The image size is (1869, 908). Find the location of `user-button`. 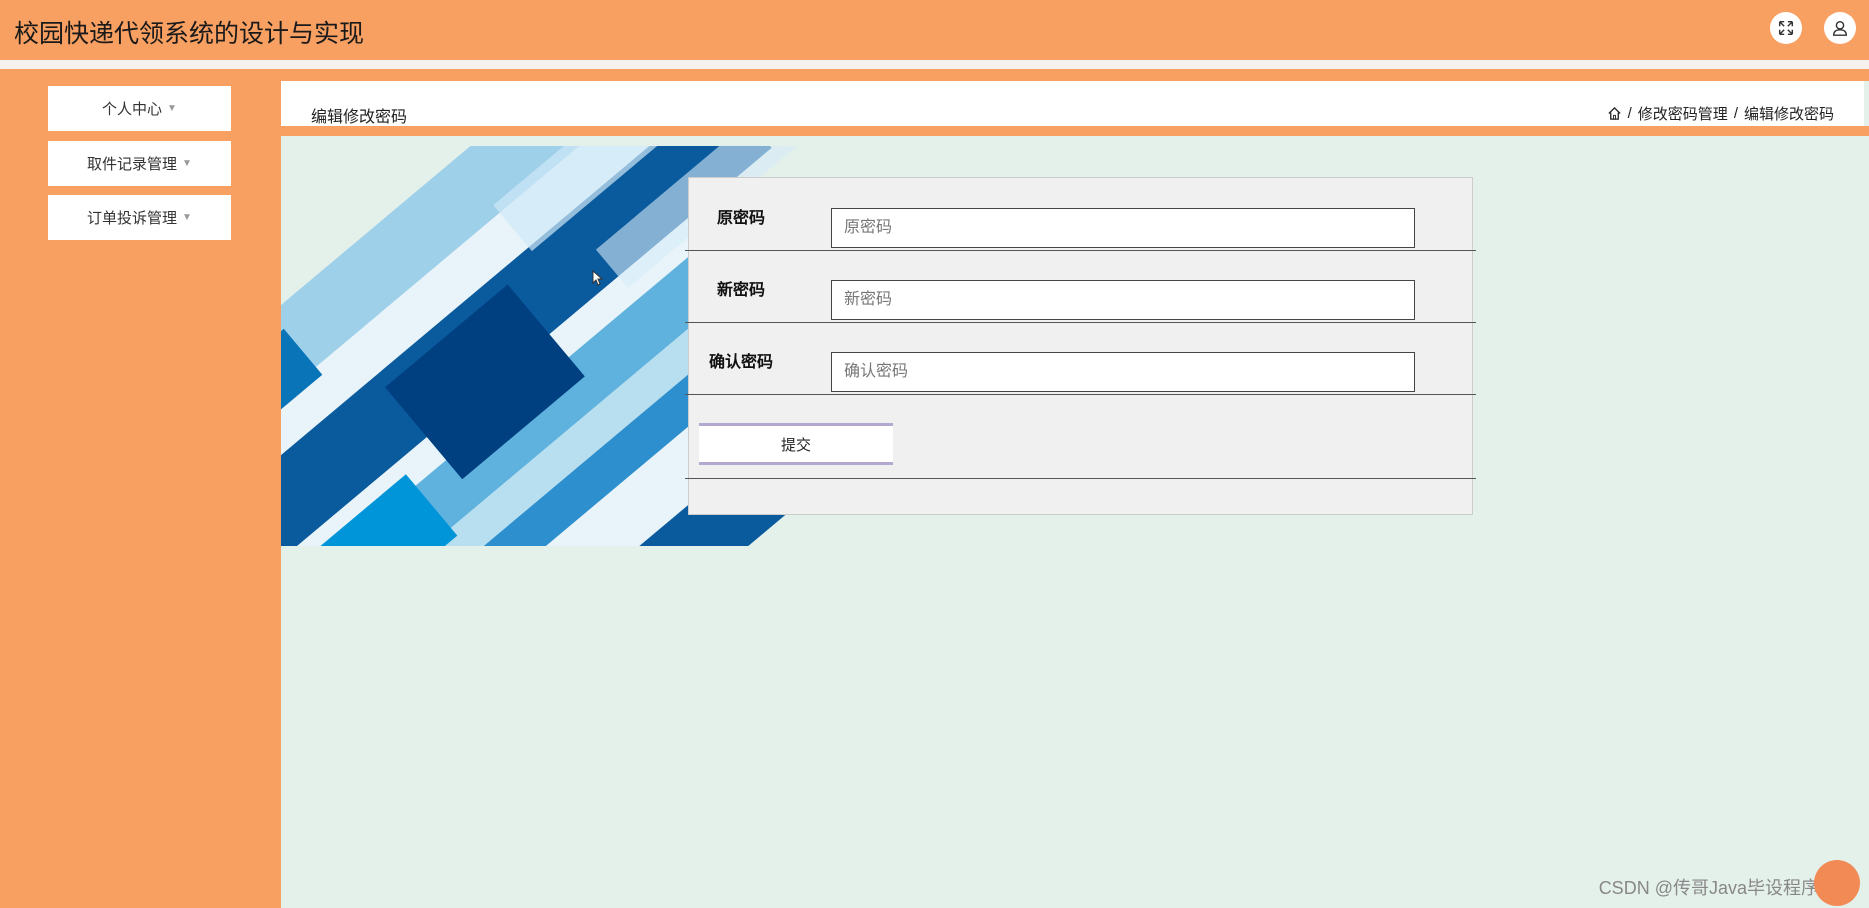

user-button is located at coordinates (1840, 28).